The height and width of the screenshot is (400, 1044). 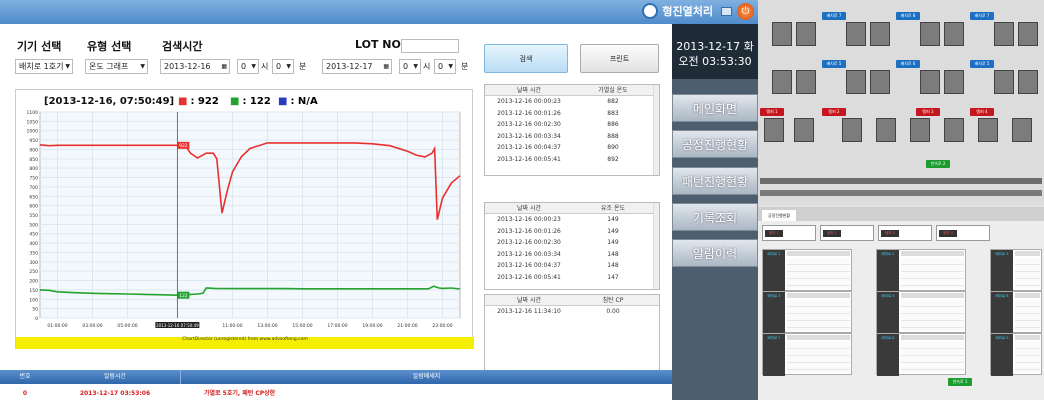 What do you see at coordinates (774, 355) in the screenshot?
I see `group-title: 배치로 7` at bounding box center [774, 355].